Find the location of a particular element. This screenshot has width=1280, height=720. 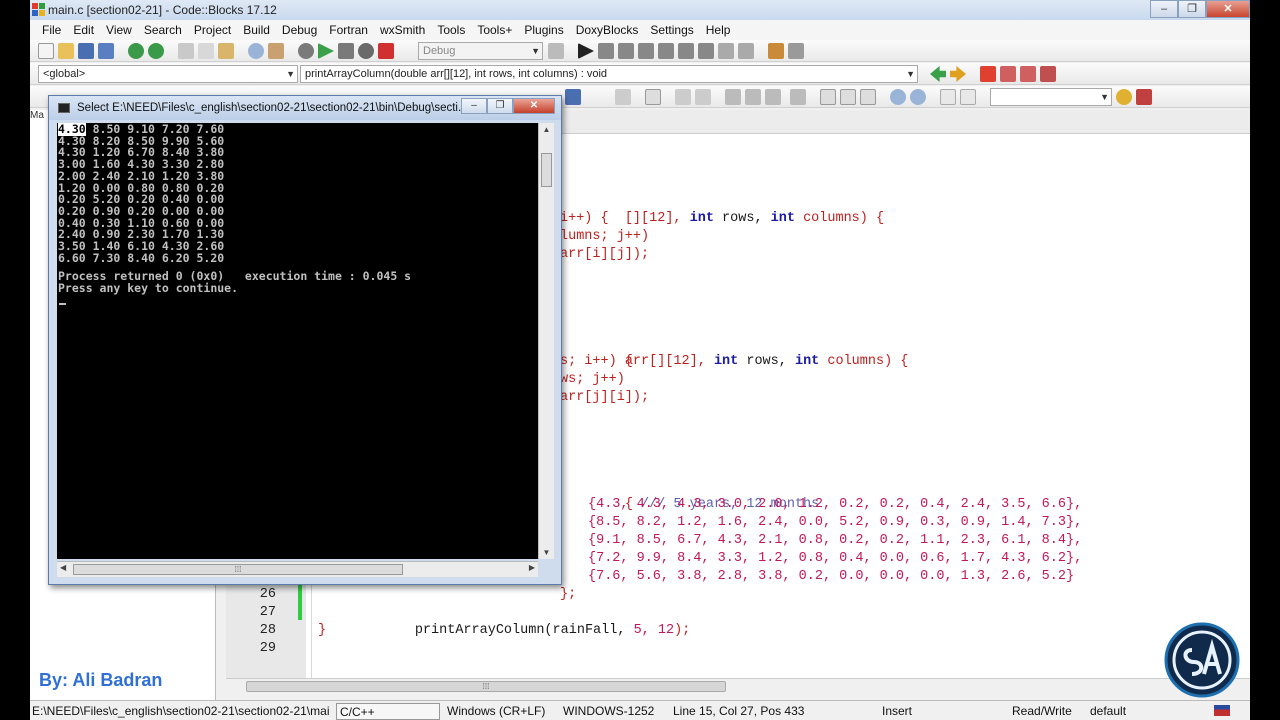

undo-icon is located at coordinates (136, 51).